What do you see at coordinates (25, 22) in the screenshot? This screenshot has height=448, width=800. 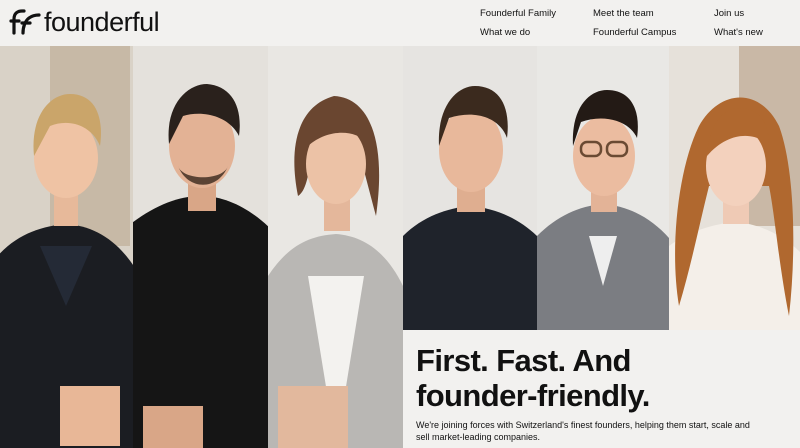 I see `ff-monogram-icon` at bounding box center [25, 22].